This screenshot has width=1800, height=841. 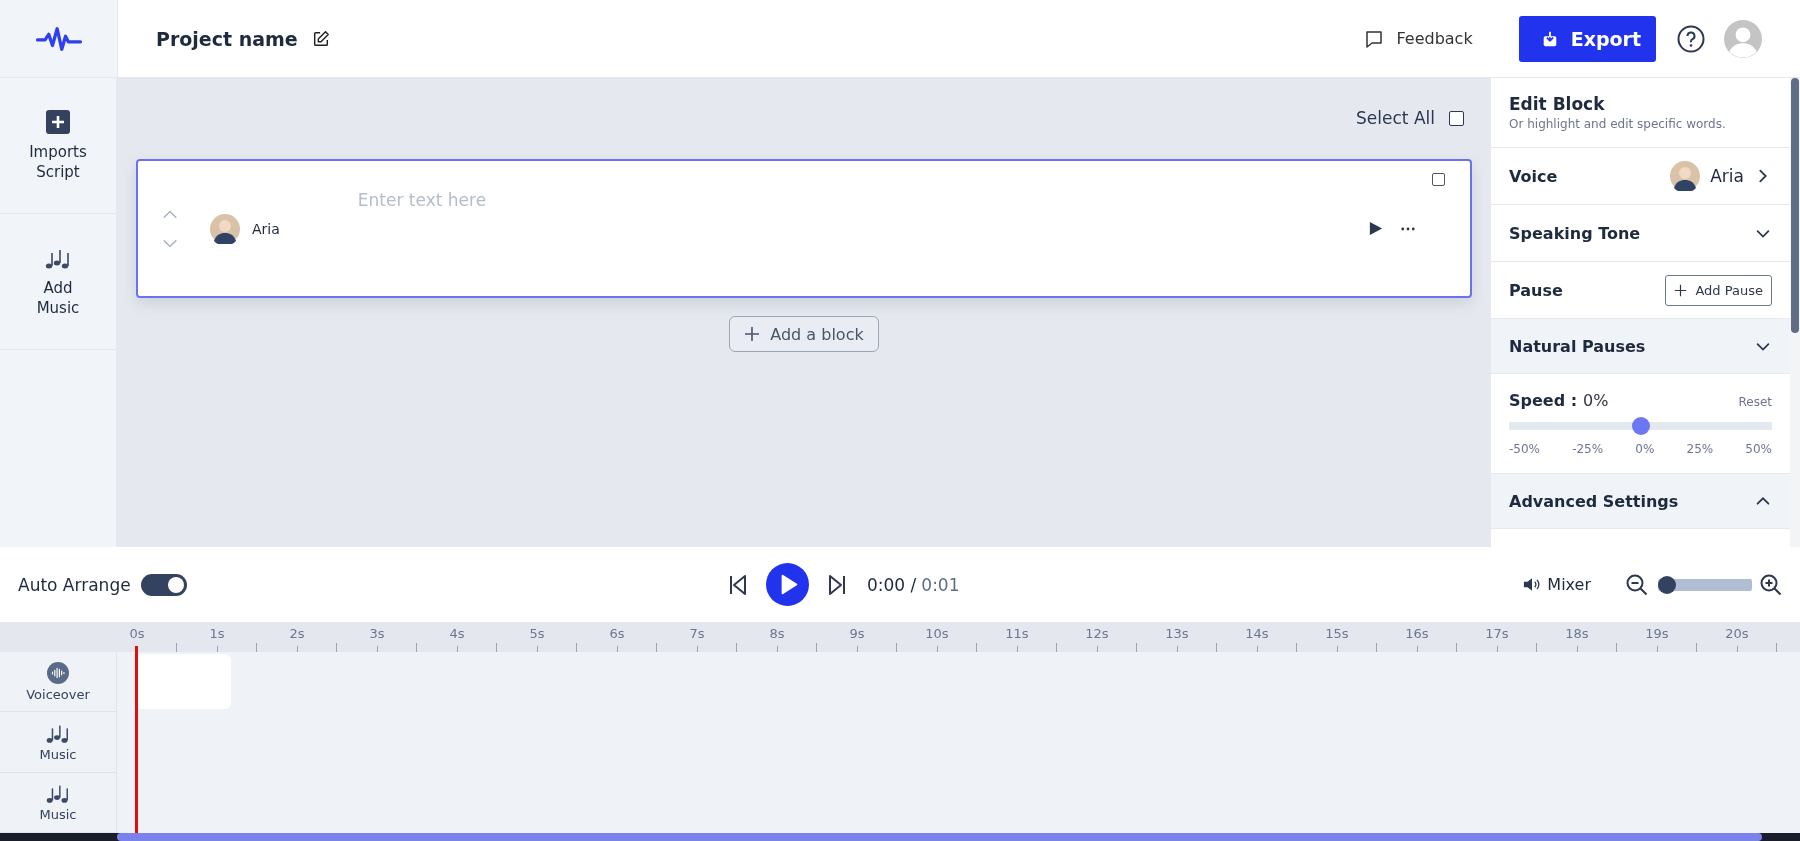 What do you see at coordinates (227, 38) in the screenshot?
I see `project-name: Project name` at bounding box center [227, 38].